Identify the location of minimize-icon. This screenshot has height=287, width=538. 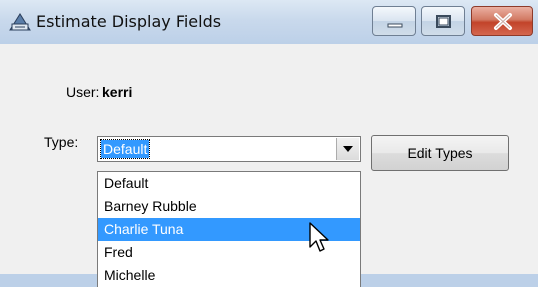
(395, 25).